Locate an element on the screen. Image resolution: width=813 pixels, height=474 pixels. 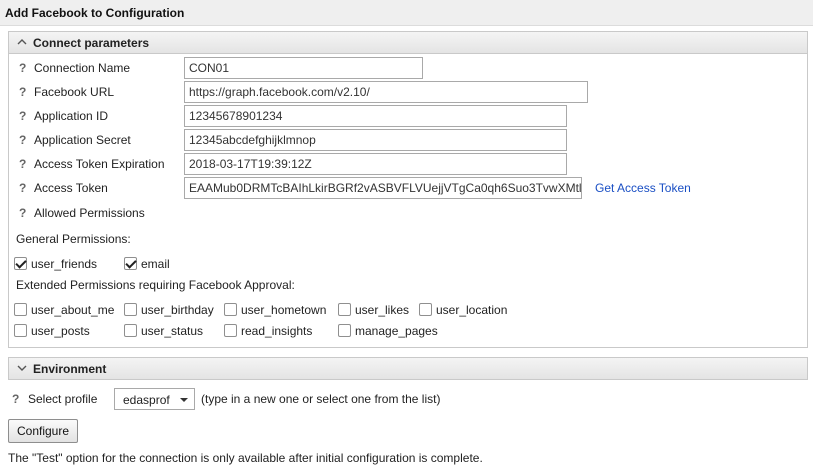
checkbox-user-status: user_status is located at coordinates (171, 331).